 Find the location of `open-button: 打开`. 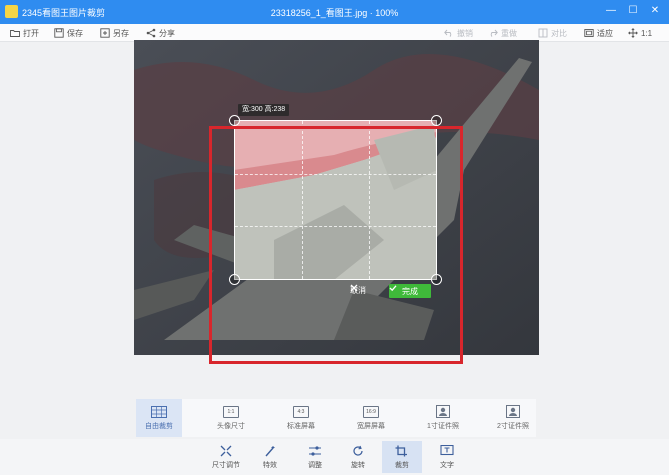

open-button: 打开 is located at coordinates (24, 33).